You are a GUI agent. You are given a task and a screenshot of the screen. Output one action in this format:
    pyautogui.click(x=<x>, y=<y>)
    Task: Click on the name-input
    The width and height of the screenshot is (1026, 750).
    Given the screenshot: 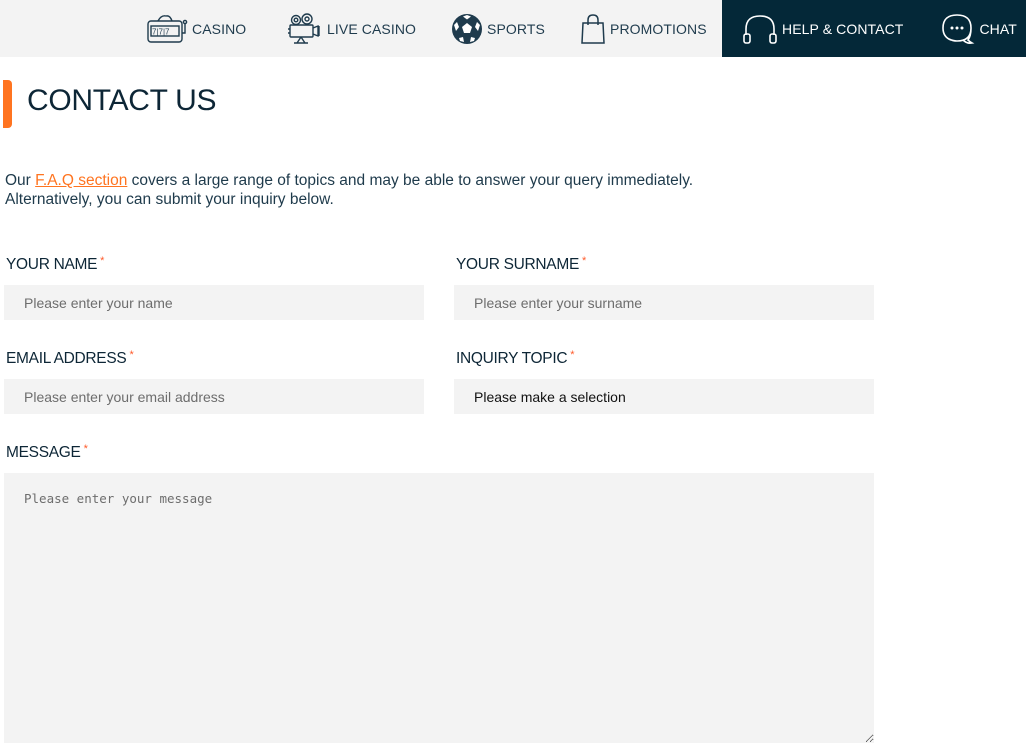 What is the action you would take?
    pyautogui.click(x=214, y=302)
    